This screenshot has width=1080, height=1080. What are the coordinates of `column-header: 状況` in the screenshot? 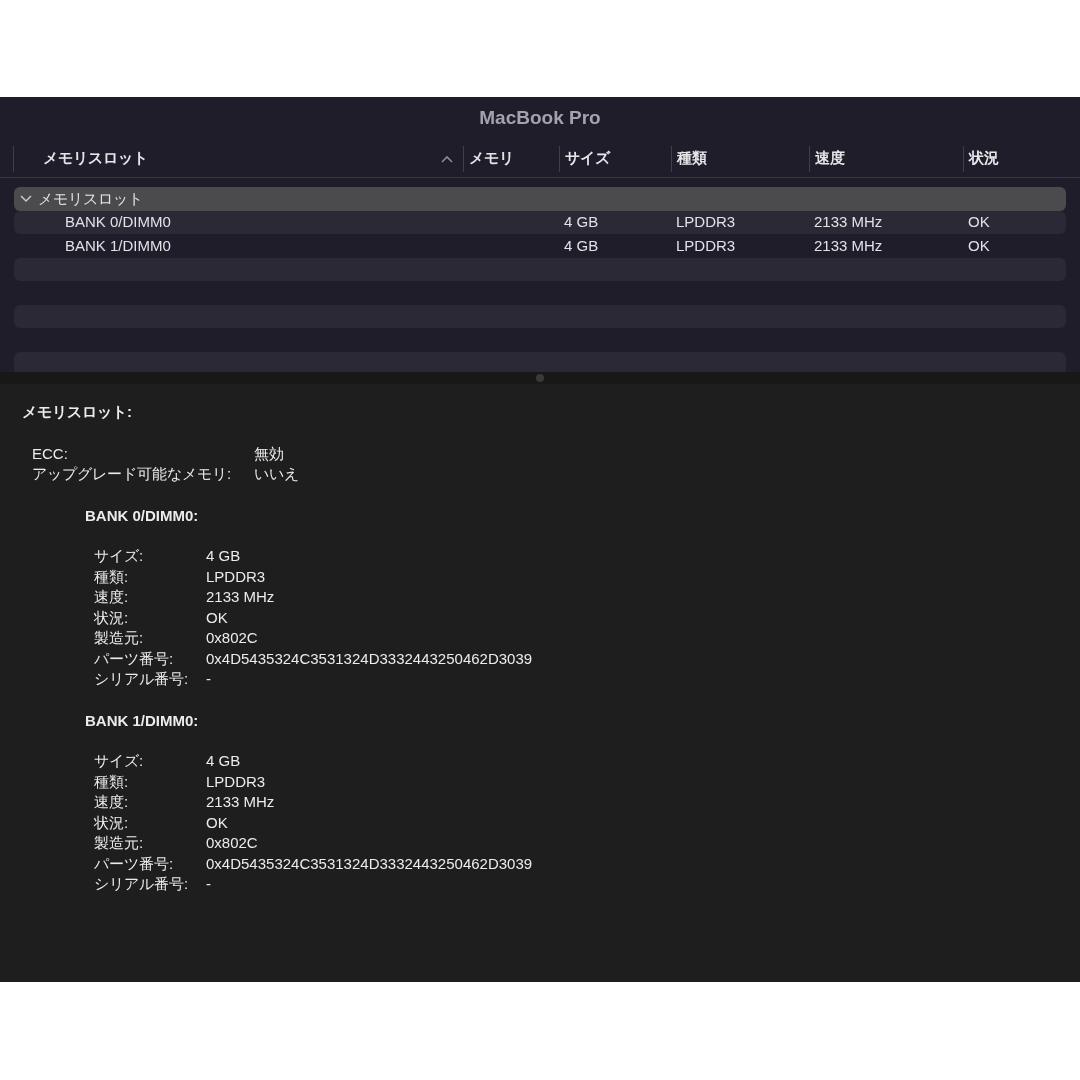 It's located at (1021, 158).